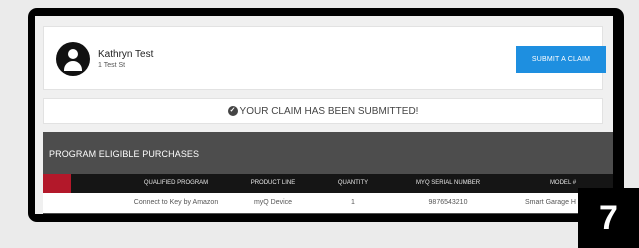  I want to click on avatar-head-shape, so click(73, 54).